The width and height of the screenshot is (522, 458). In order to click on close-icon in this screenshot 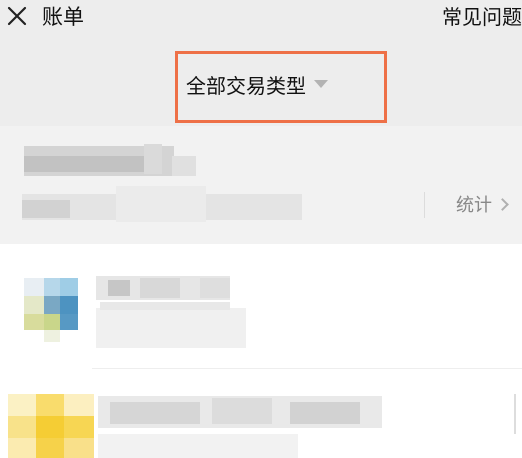, I will do `click(17, 16)`.